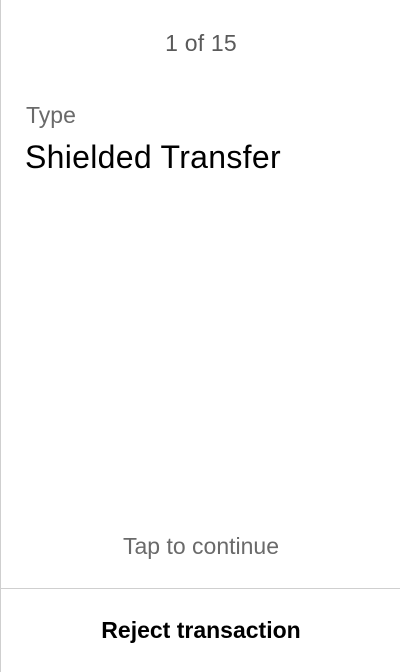 The width and height of the screenshot is (400, 672). I want to click on field-label-type: Type, so click(51, 115).